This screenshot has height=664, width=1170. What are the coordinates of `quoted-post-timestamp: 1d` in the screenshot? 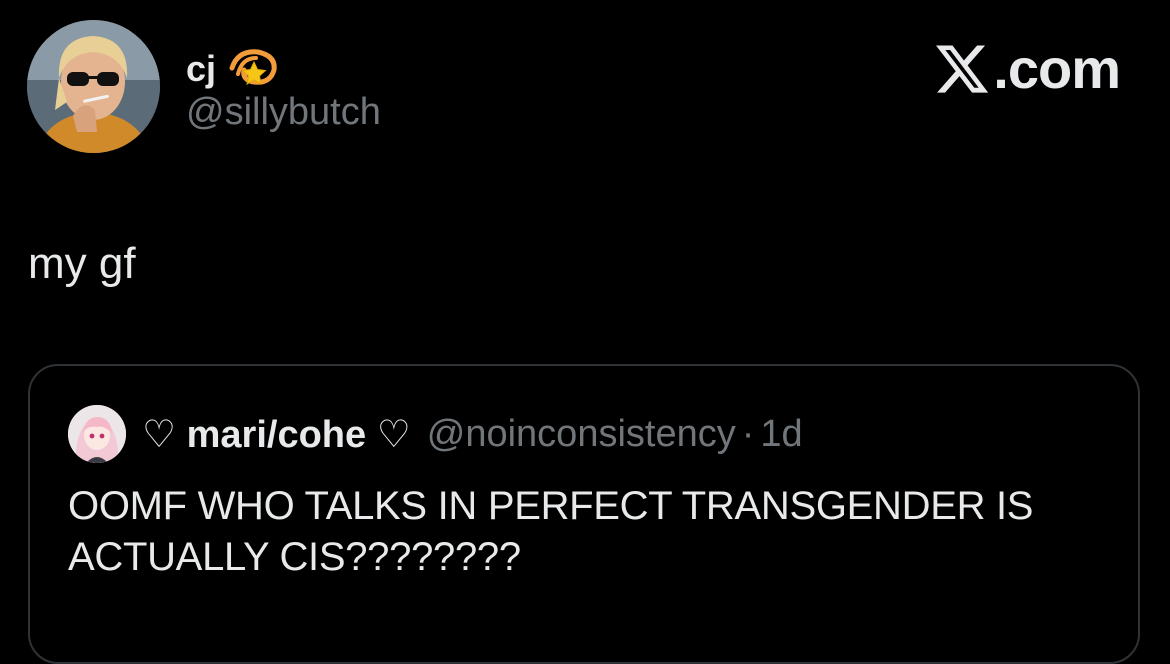 It's located at (781, 434).